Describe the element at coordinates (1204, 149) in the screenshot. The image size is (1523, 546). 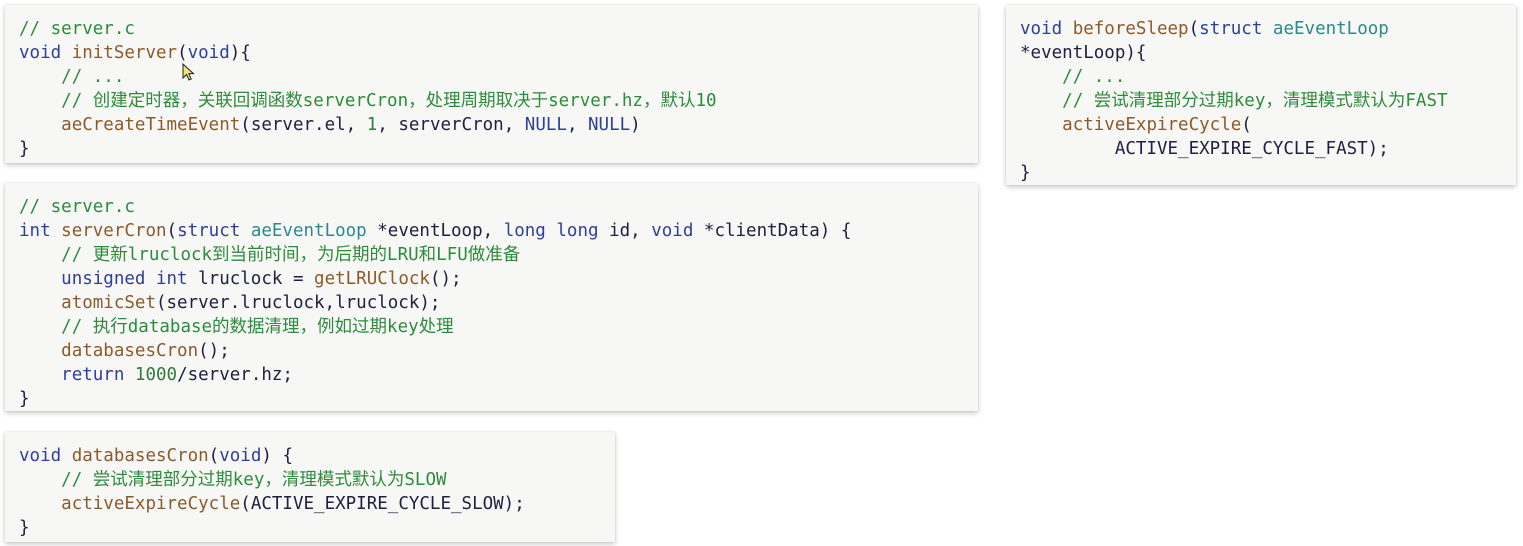
I see `code-text-token: ACTIVE_EXPIRE_CYCLE_FAST);` at that location.